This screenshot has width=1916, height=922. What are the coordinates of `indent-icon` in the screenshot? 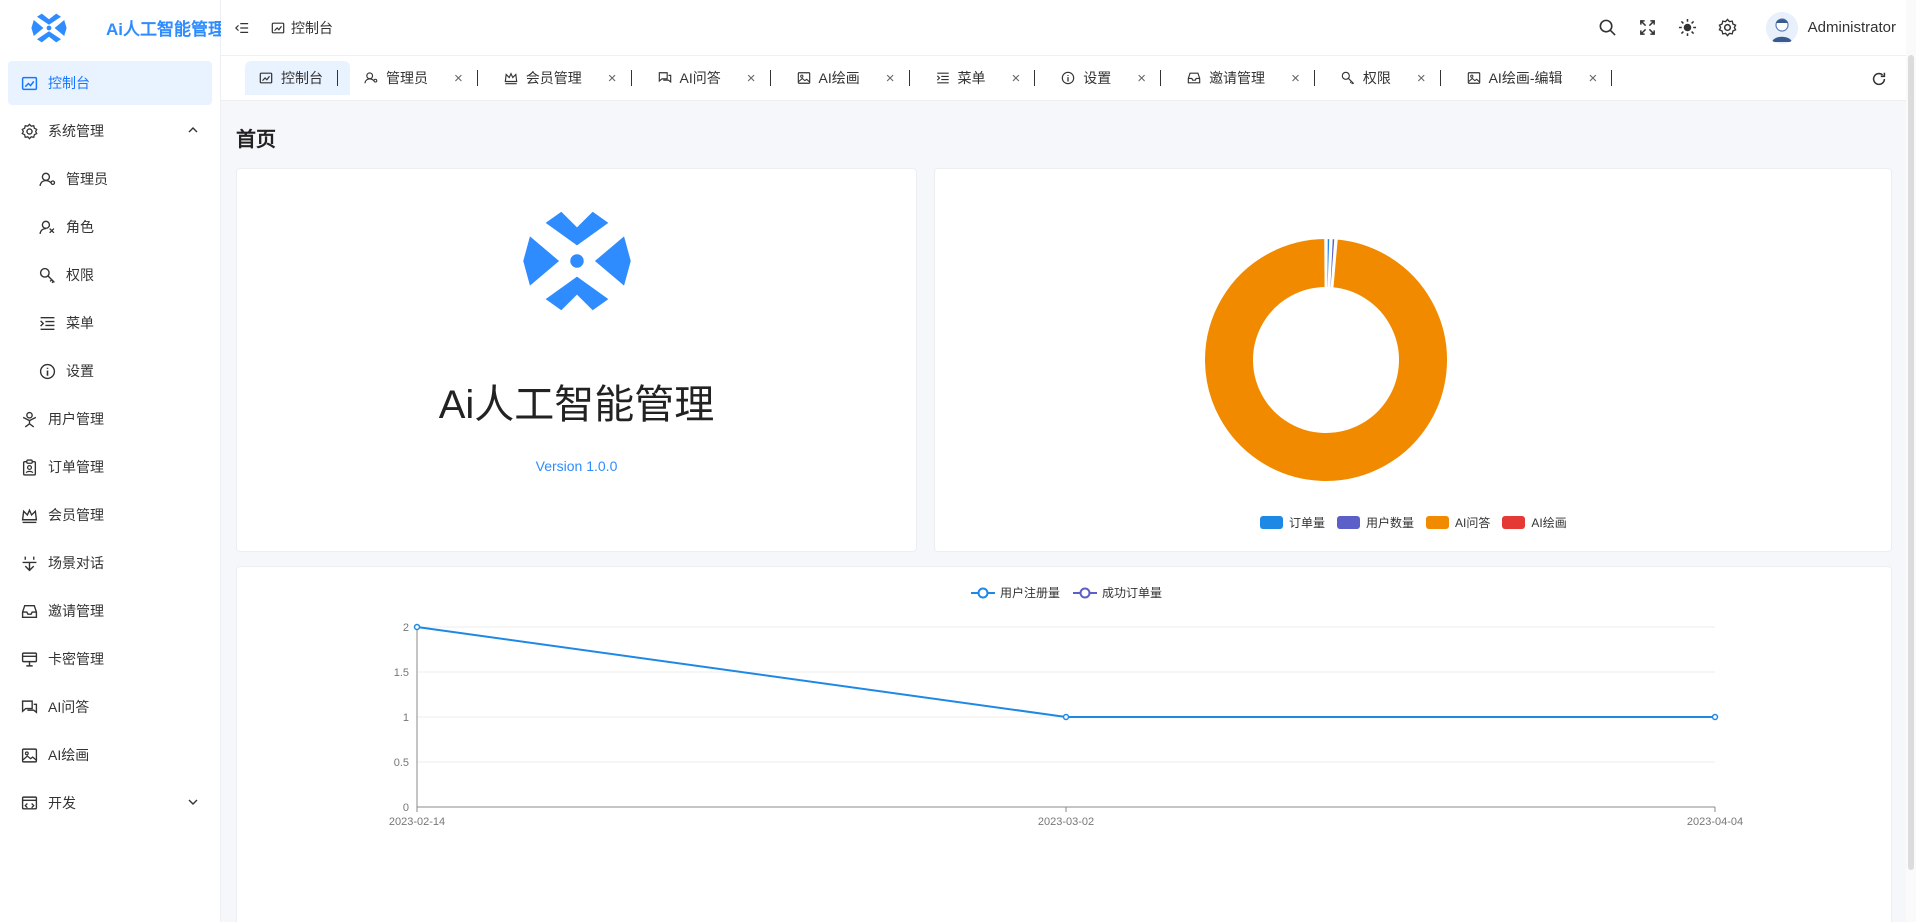 It's located at (242, 27).